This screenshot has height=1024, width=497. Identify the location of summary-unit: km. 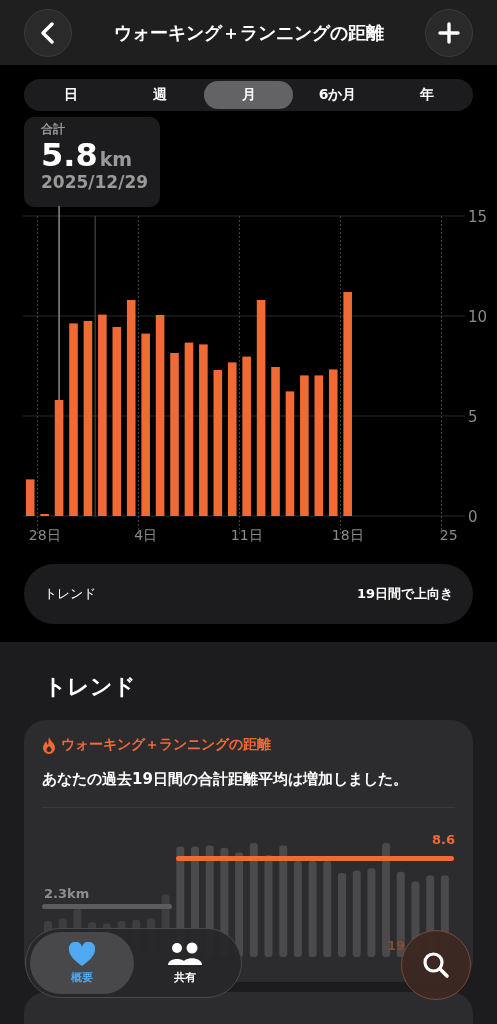
(116, 159).